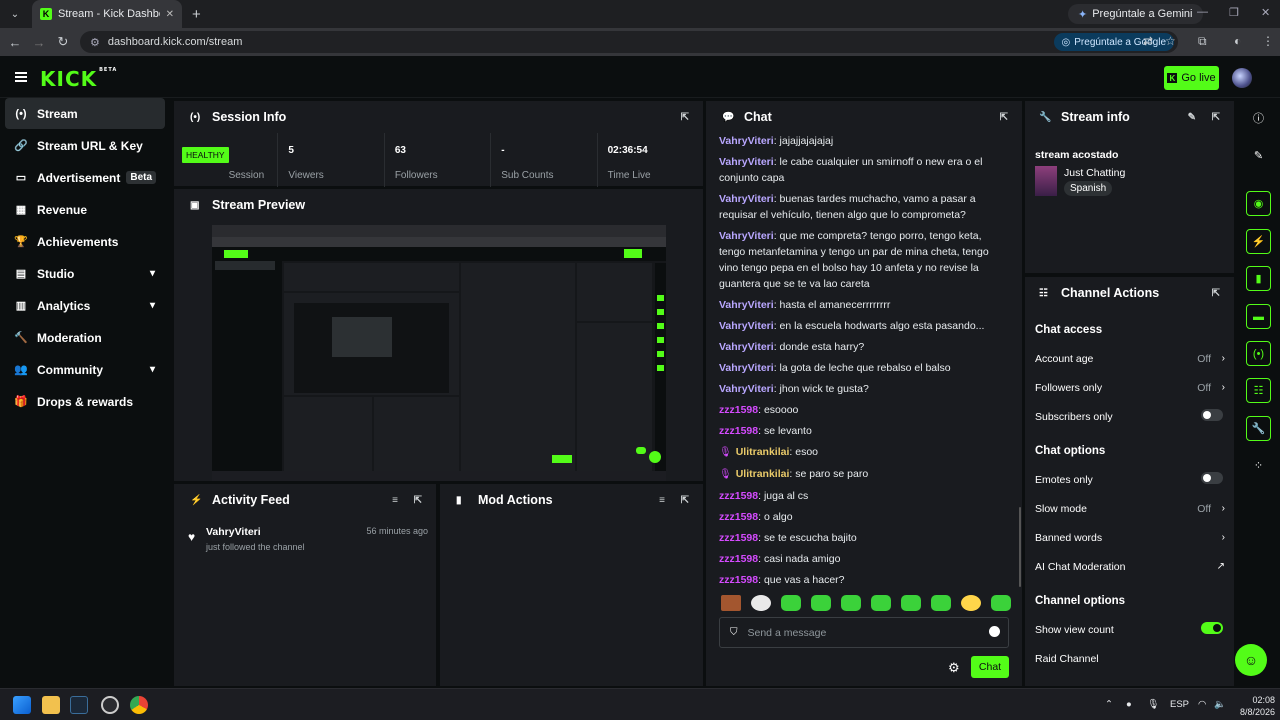  I want to click on app-tray-icon: ●, so click(1129, 704).